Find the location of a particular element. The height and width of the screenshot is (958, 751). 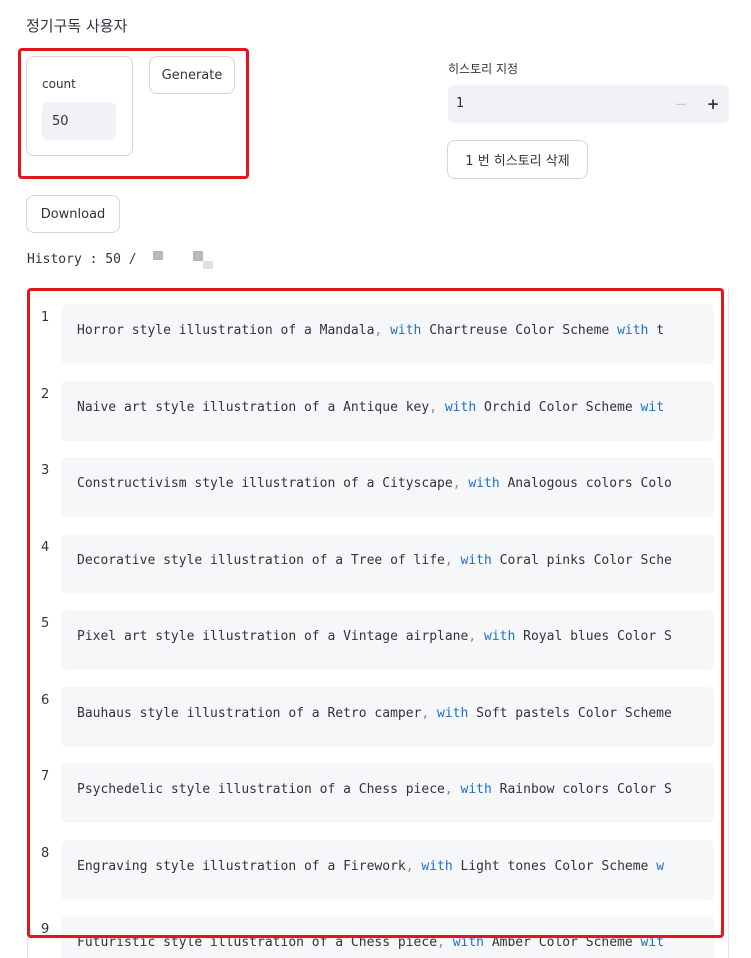

delete-history-button: 1 번 히스토리 삭제 is located at coordinates (517, 159).